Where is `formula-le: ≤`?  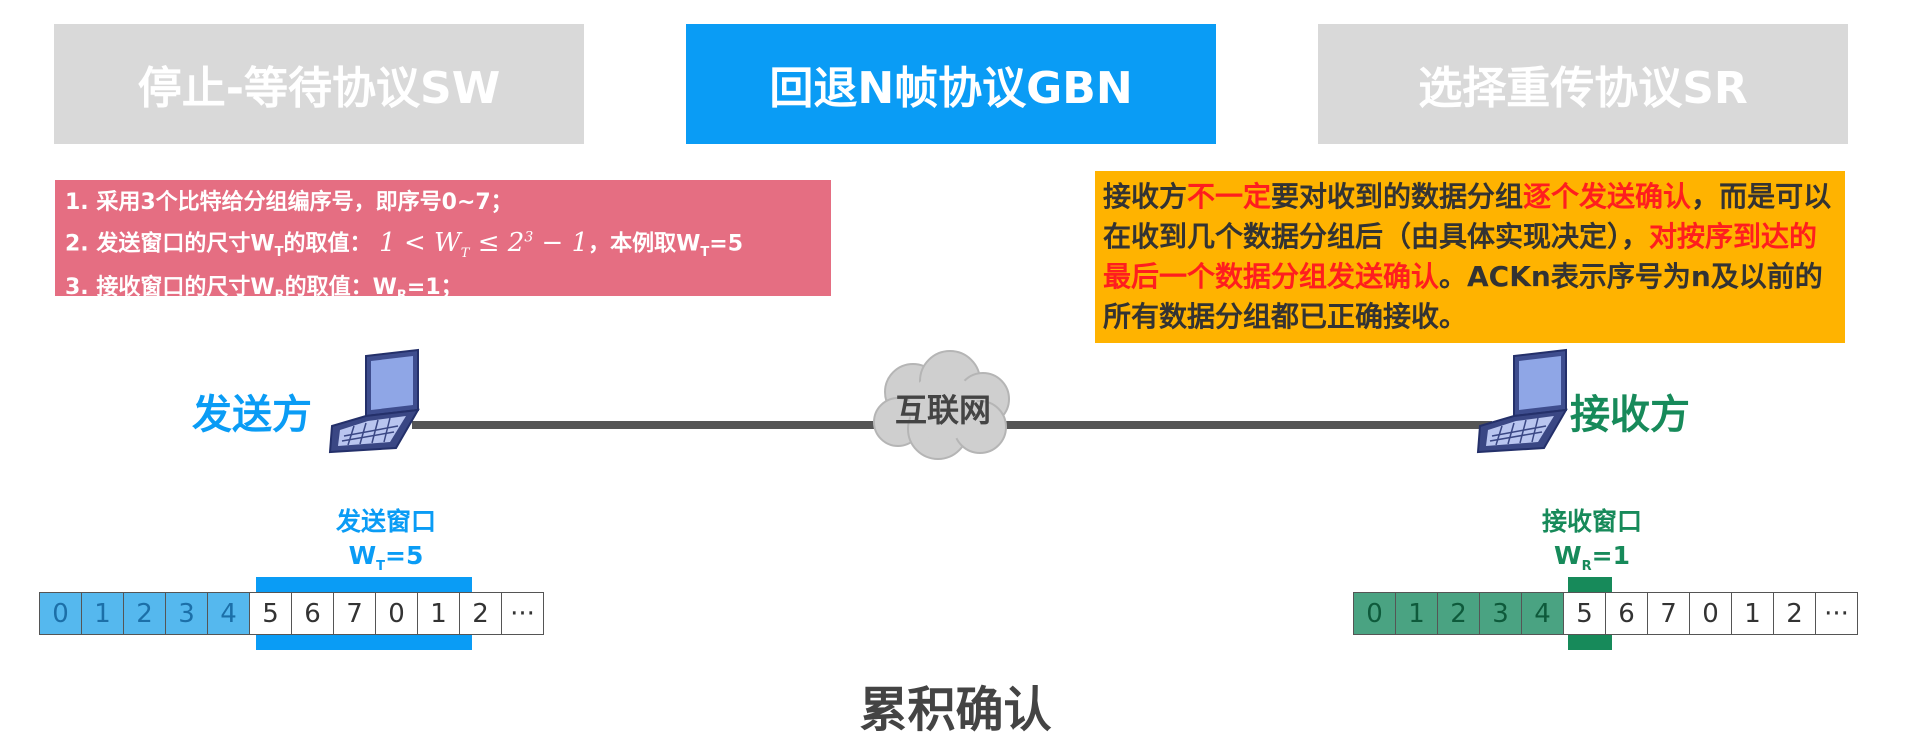 formula-le: ≤ is located at coordinates (488, 242).